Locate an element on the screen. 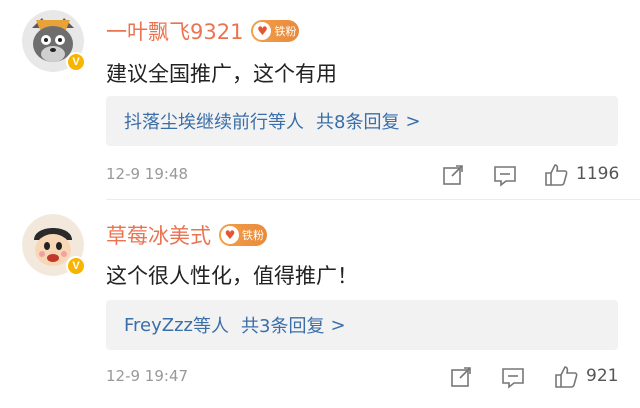 Image resolution: width=640 pixels, height=408 pixels. reply-count: 共3条回复 is located at coordinates (282, 325).